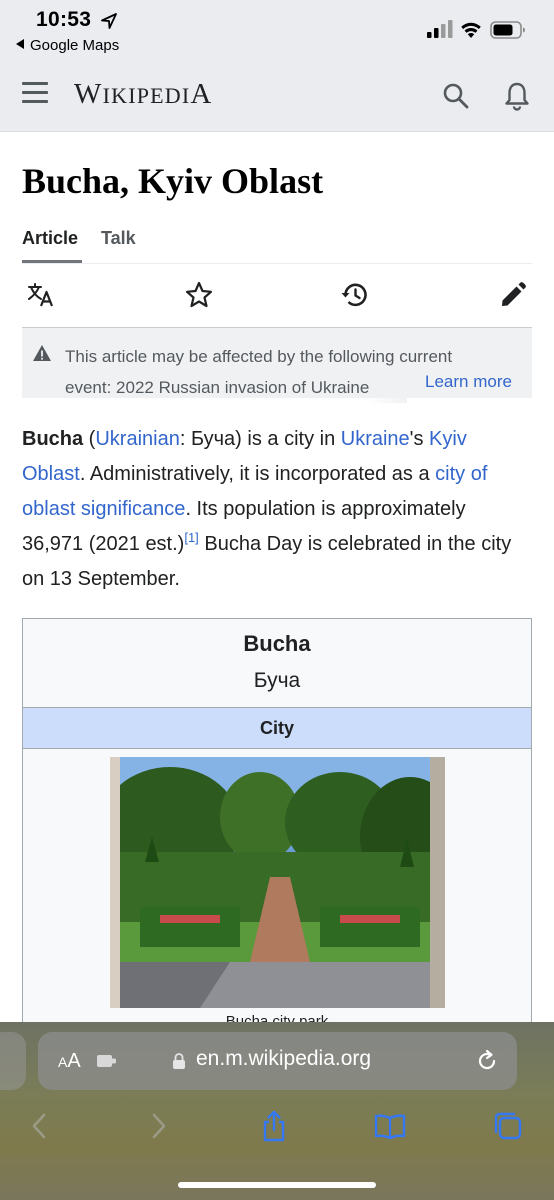  What do you see at coordinates (277, 1185) in the screenshot?
I see `home-indicator` at bounding box center [277, 1185].